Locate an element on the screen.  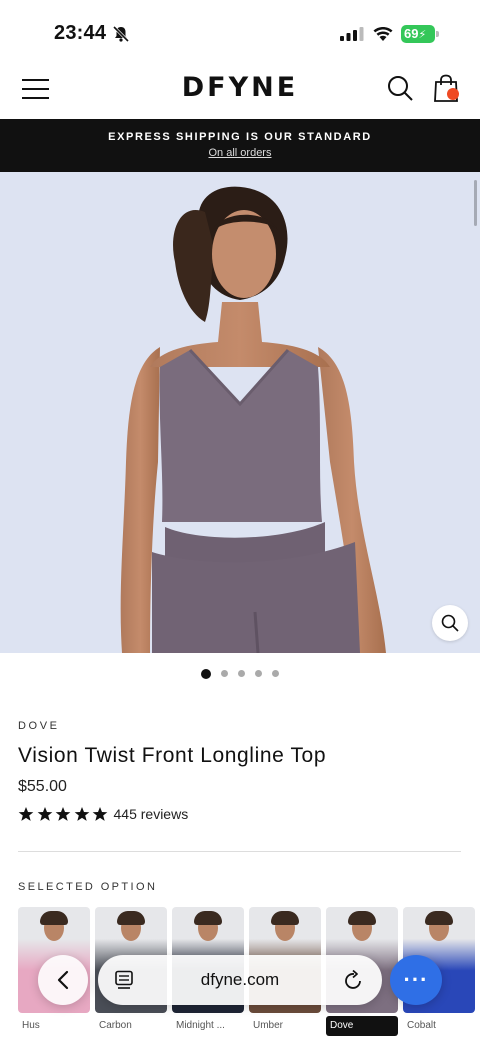
status-time: 23:44 is located at coordinates (80, 33).